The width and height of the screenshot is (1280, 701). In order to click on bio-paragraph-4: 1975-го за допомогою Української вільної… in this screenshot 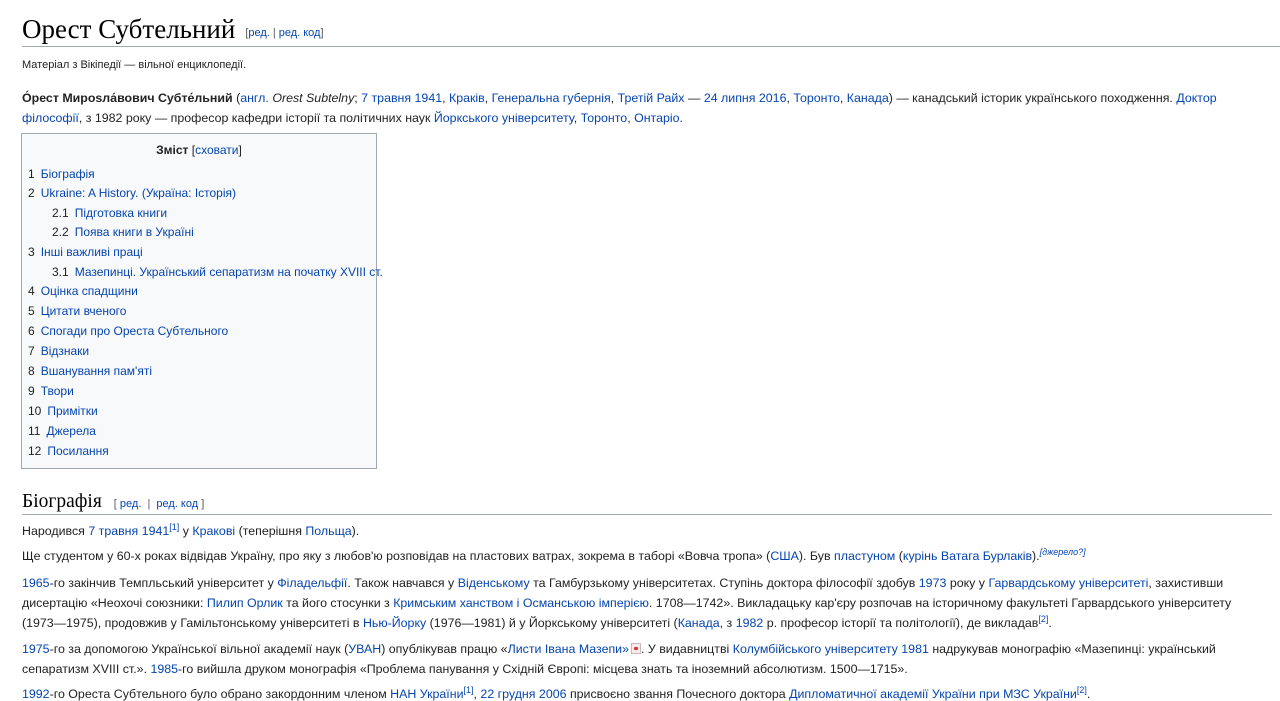, I will do `click(644, 659)`.